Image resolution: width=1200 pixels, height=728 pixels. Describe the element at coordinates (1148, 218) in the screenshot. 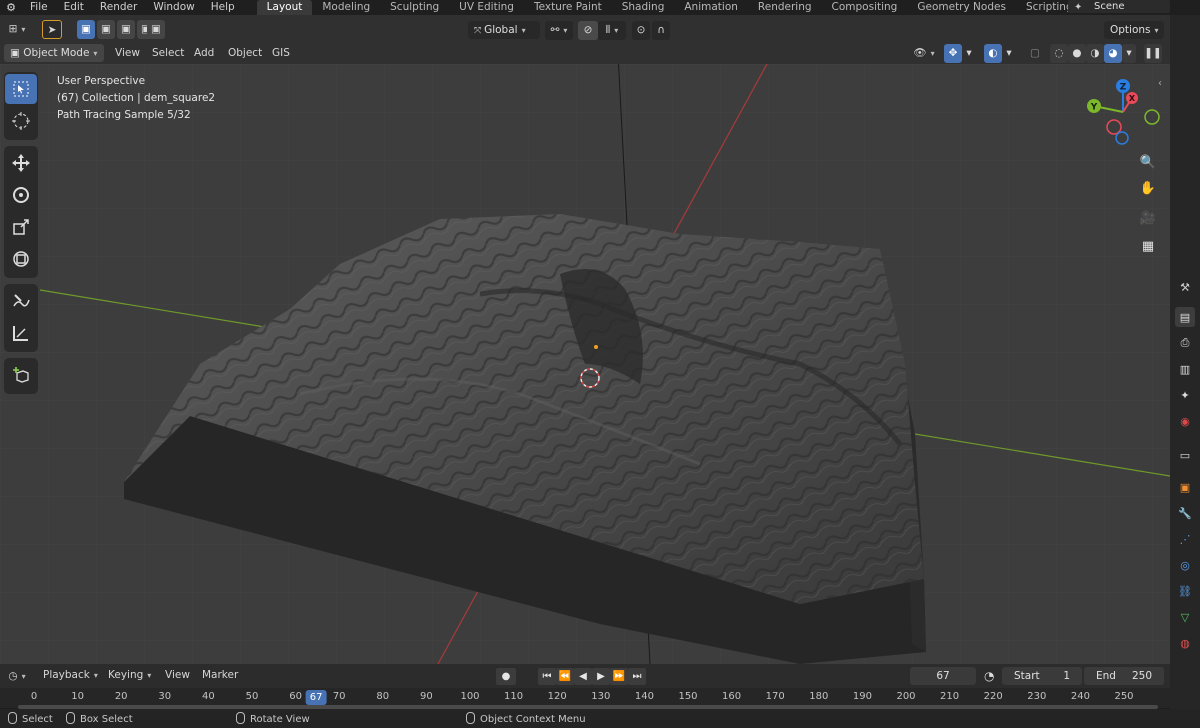

I see `camera-view-icon: 🎥` at that location.